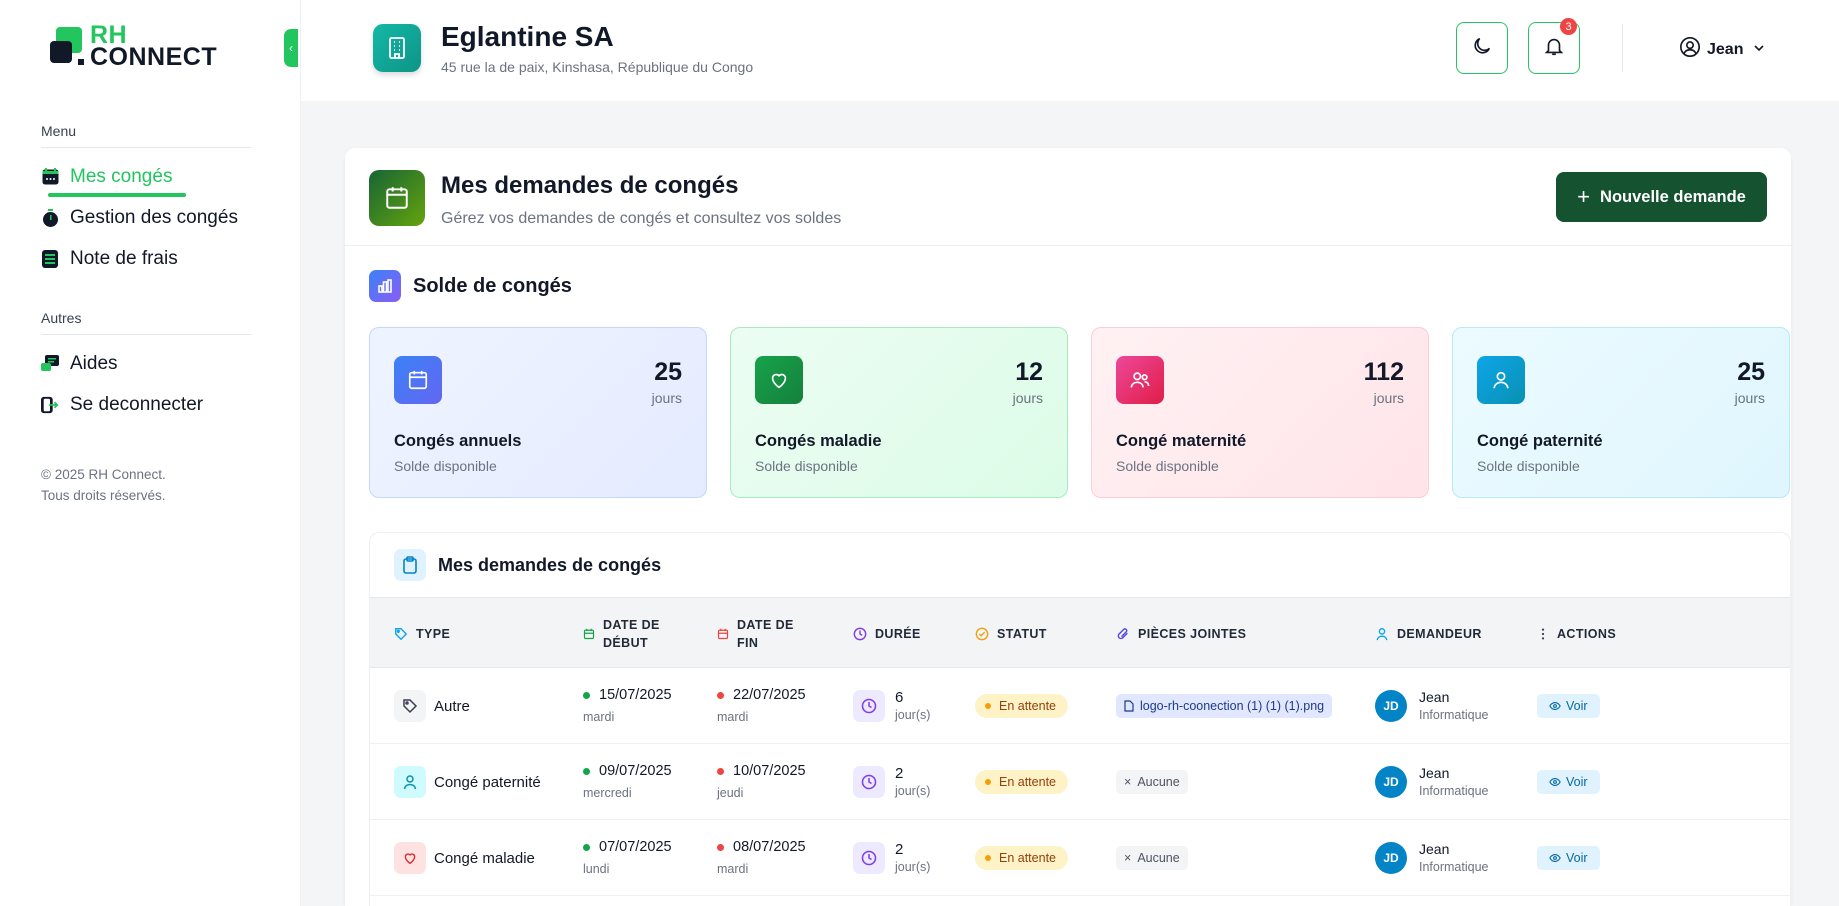 The height and width of the screenshot is (906, 1839). What do you see at coordinates (1584, 196) in the screenshot?
I see `plus-icon: +` at bounding box center [1584, 196].